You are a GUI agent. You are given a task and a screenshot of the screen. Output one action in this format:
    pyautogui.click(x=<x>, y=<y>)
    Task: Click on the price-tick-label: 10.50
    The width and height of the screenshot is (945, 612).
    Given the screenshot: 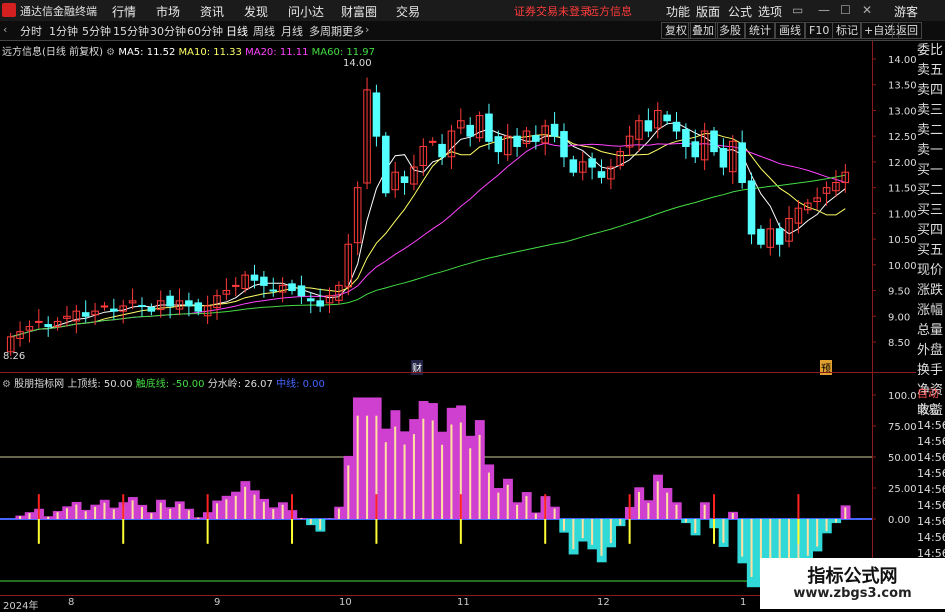 What is the action you would take?
    pyautogui.click(x=902, y=240)
    